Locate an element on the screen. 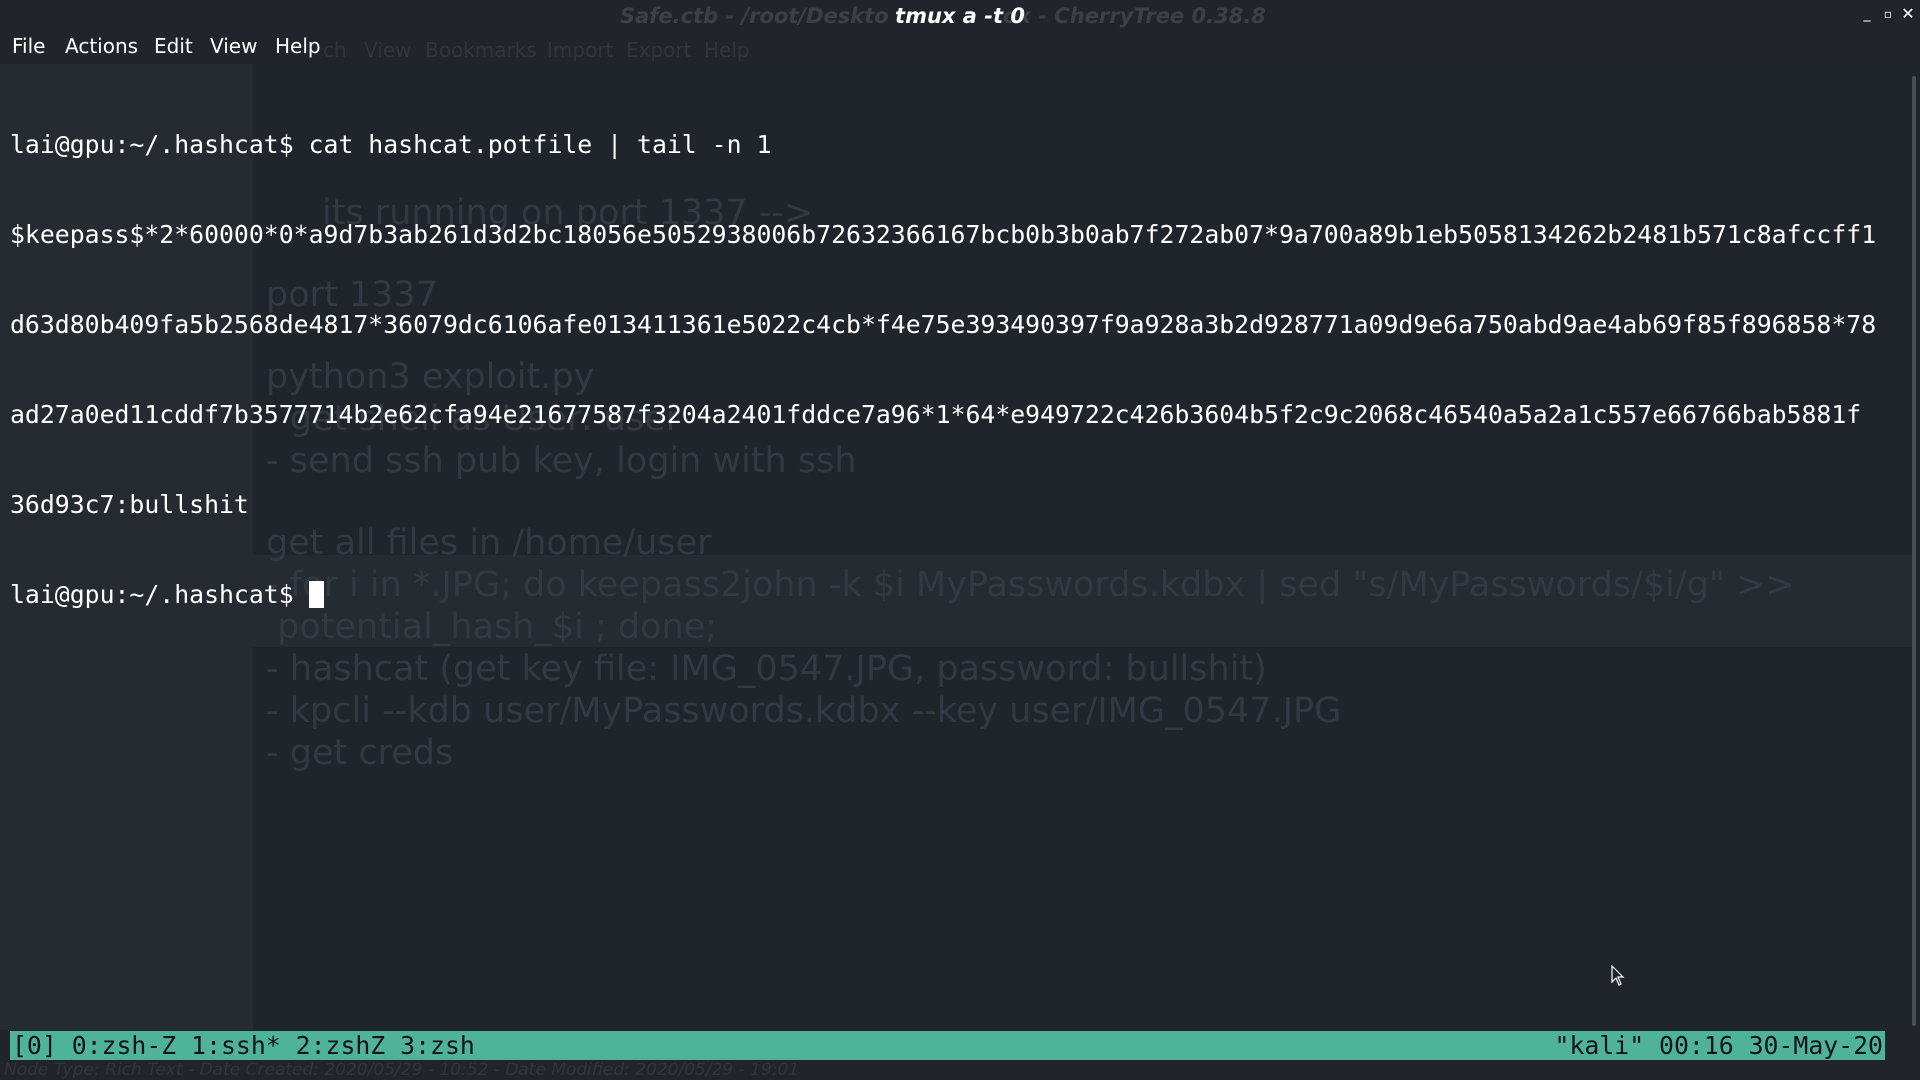 Image resolution: width=1920 pixels, height=1080 pixels. terminal-prompt-line: lai@gpu:~/.hashcat$ is located at coordinates (943, 595).